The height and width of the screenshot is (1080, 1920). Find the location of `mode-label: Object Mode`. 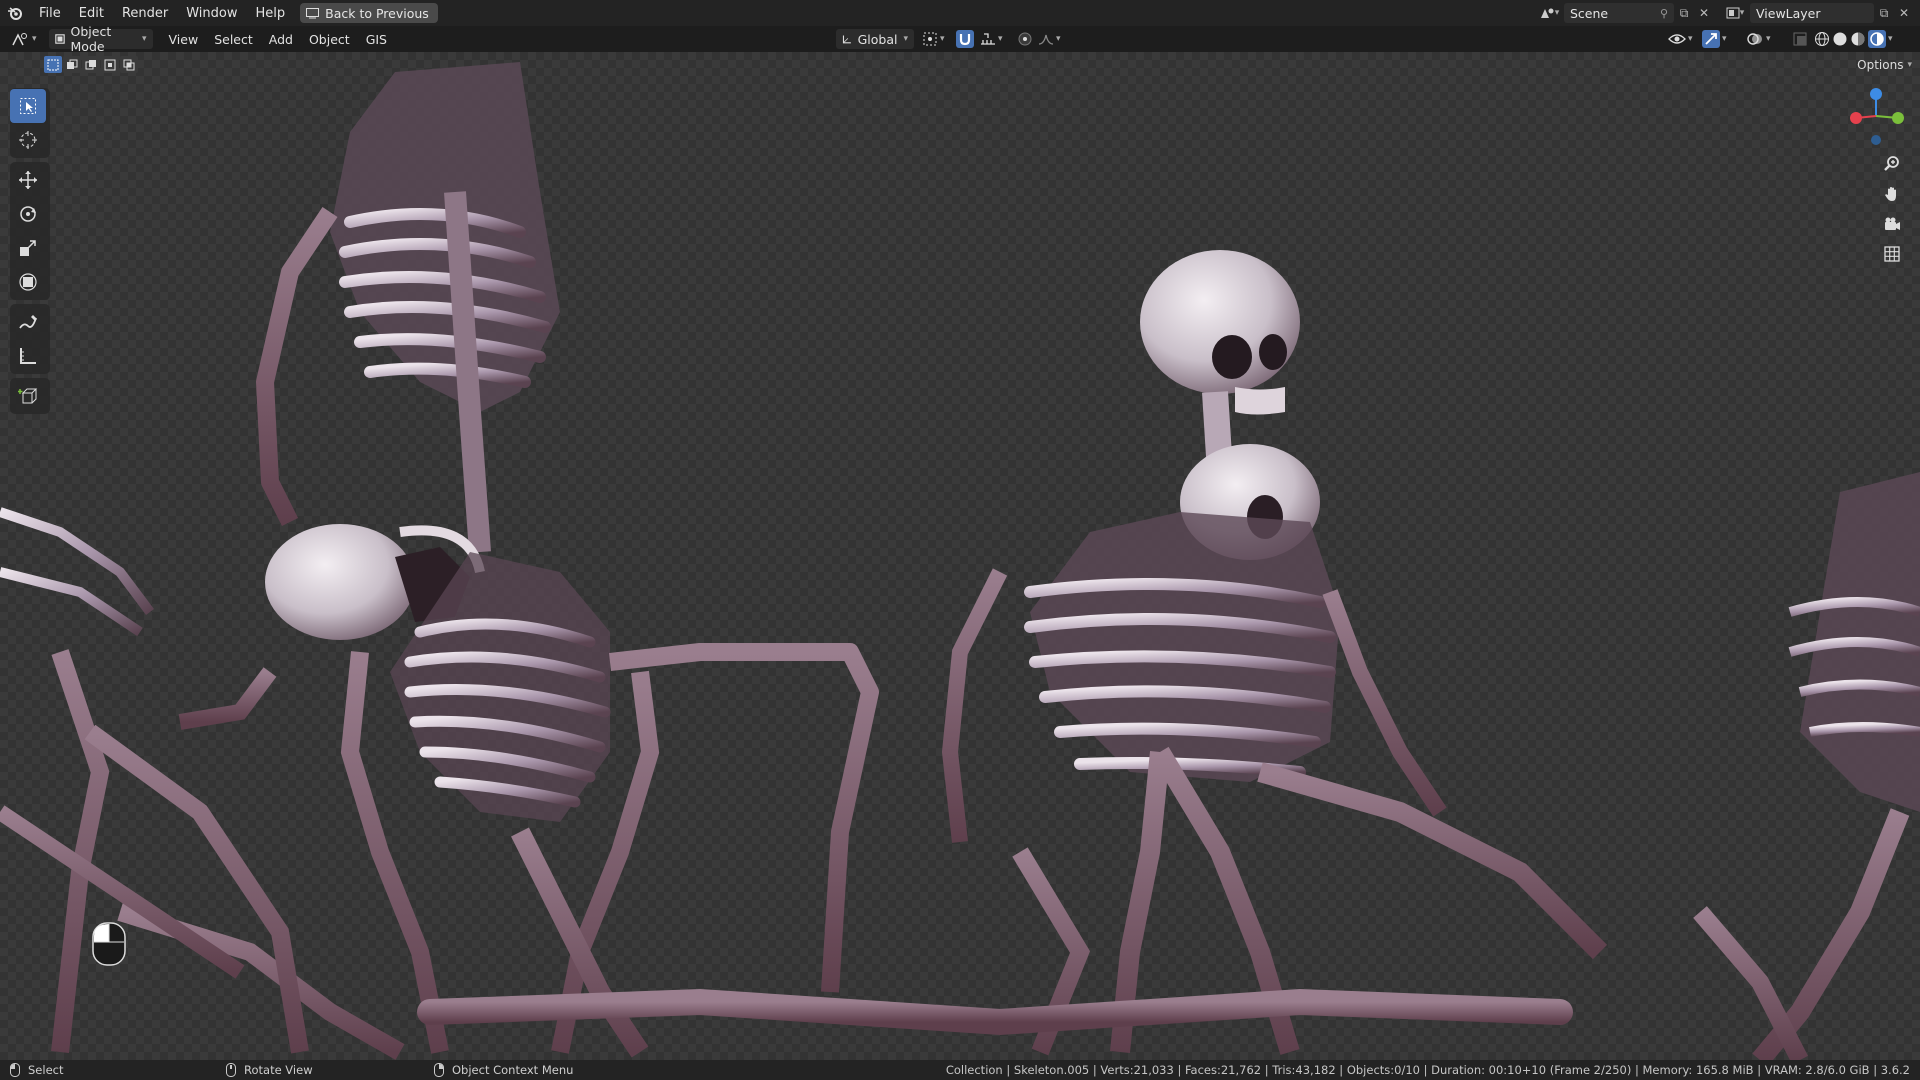

mode-label: Object Mode is located at coordinates (91, 39).